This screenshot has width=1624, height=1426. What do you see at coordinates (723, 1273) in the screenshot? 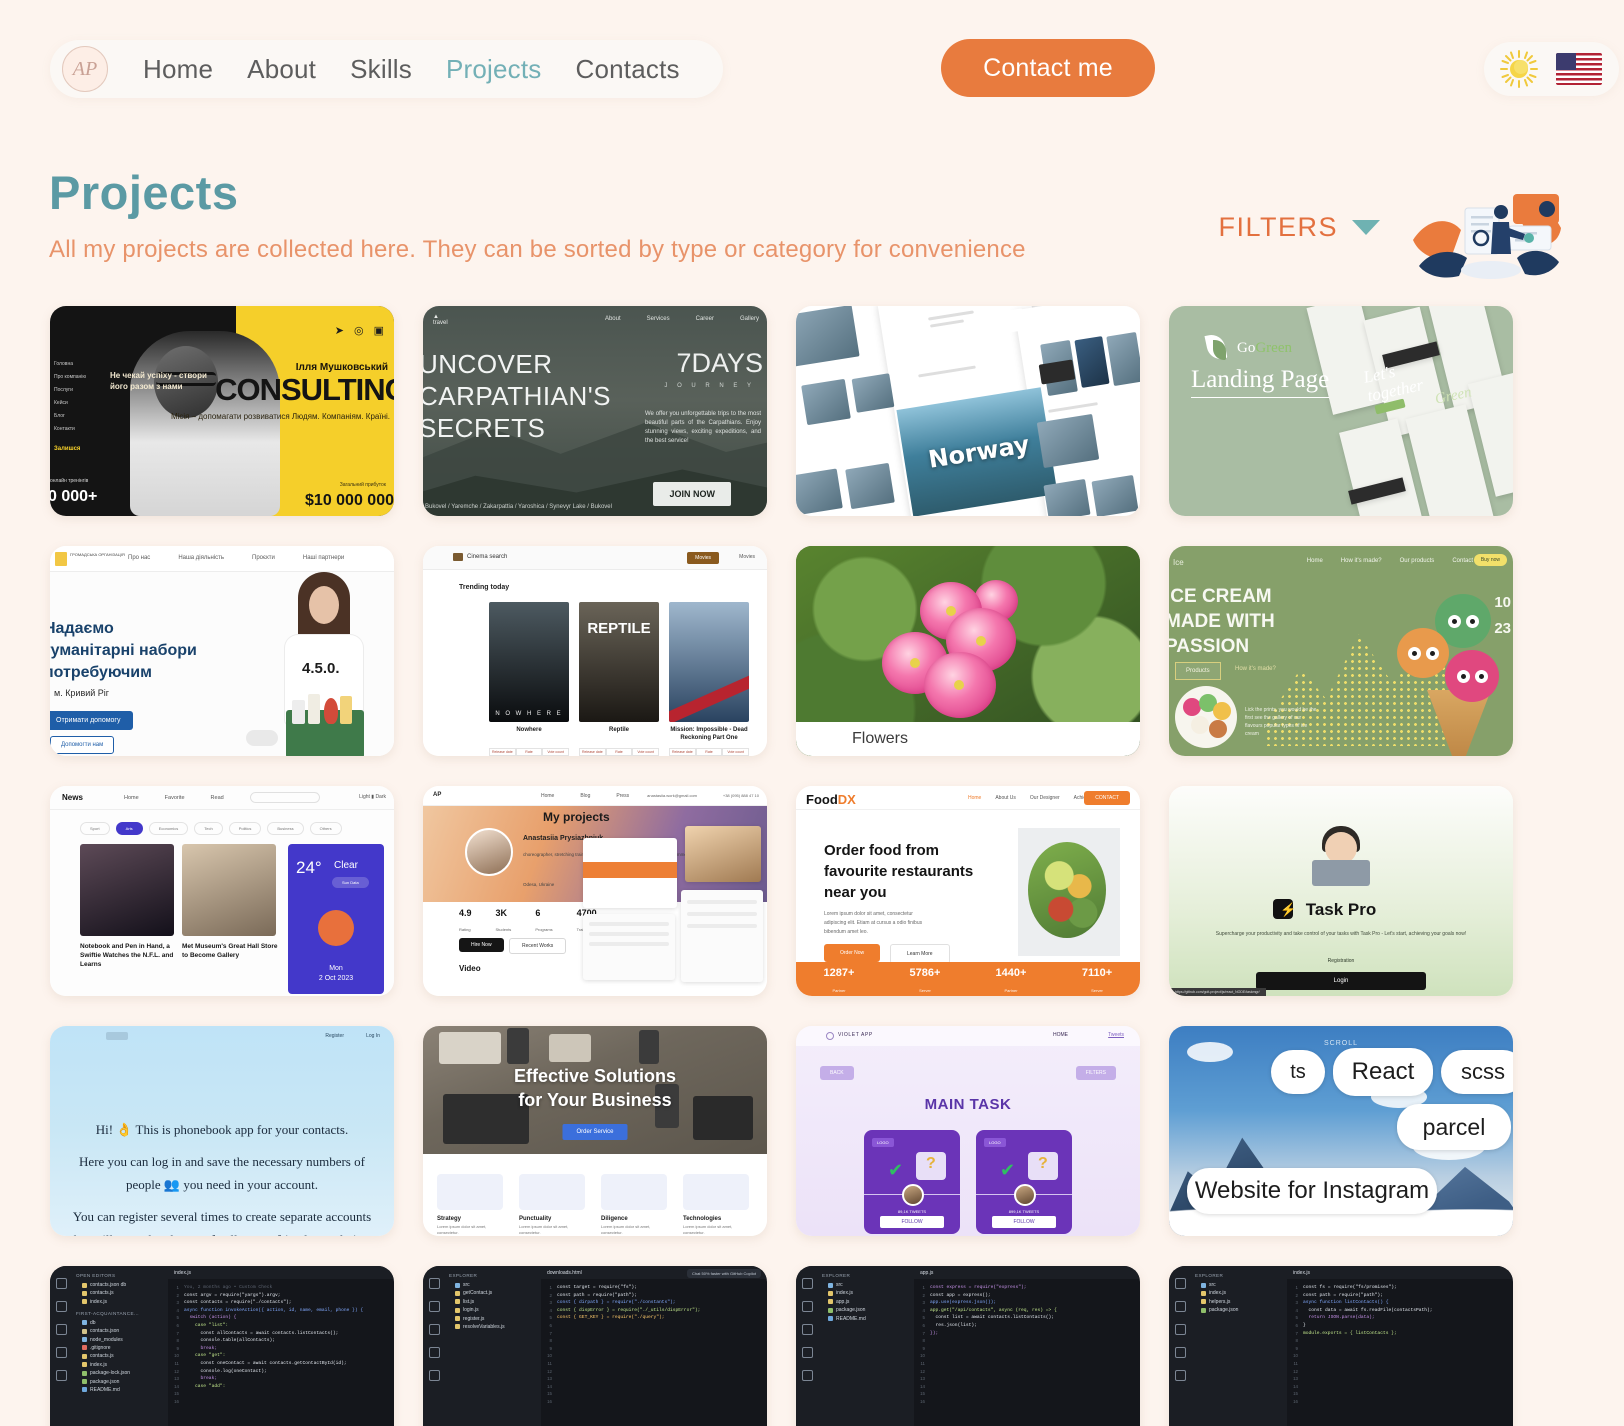
I see `code-downloads-copilot-badge: Chat 50% faster with GitHub Copilot` at bounding box center [723, 1273].